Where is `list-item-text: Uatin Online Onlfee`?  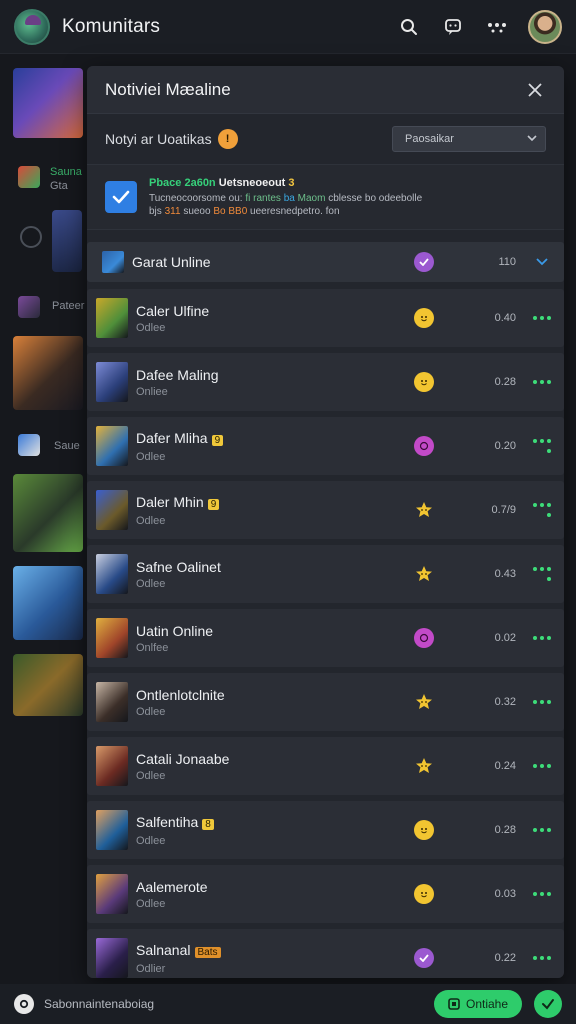 list-item-text: Uatin Online Onlfee is located at coordinates (275, 638).